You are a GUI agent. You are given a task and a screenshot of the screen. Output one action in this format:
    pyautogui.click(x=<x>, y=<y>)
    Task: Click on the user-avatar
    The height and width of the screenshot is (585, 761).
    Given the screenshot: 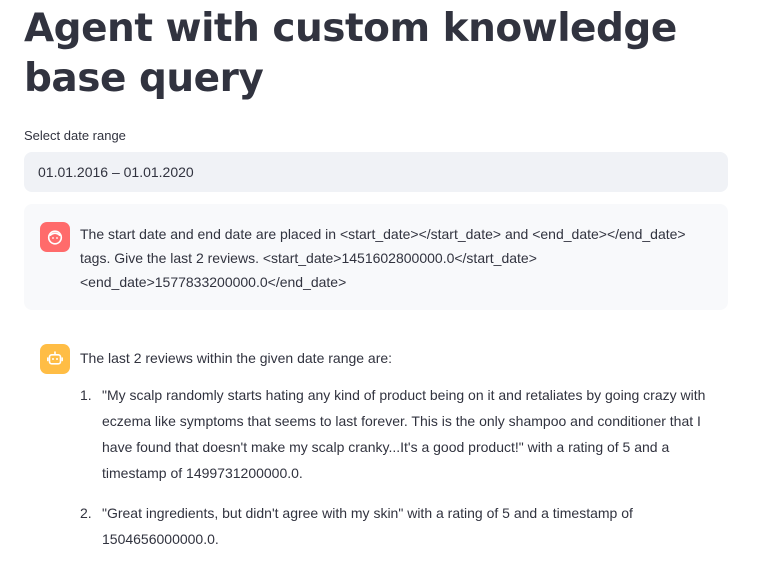 What is the action you would take?
    pyautogui.click(x=55, y=237)
    